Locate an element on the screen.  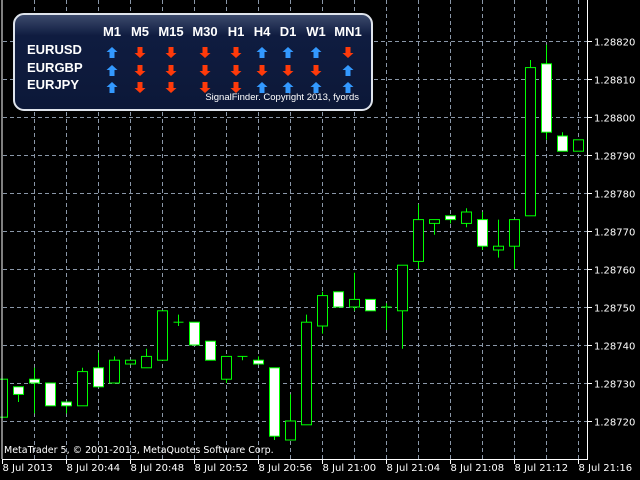
candle-20:45 is located at coordinates (82, 387).